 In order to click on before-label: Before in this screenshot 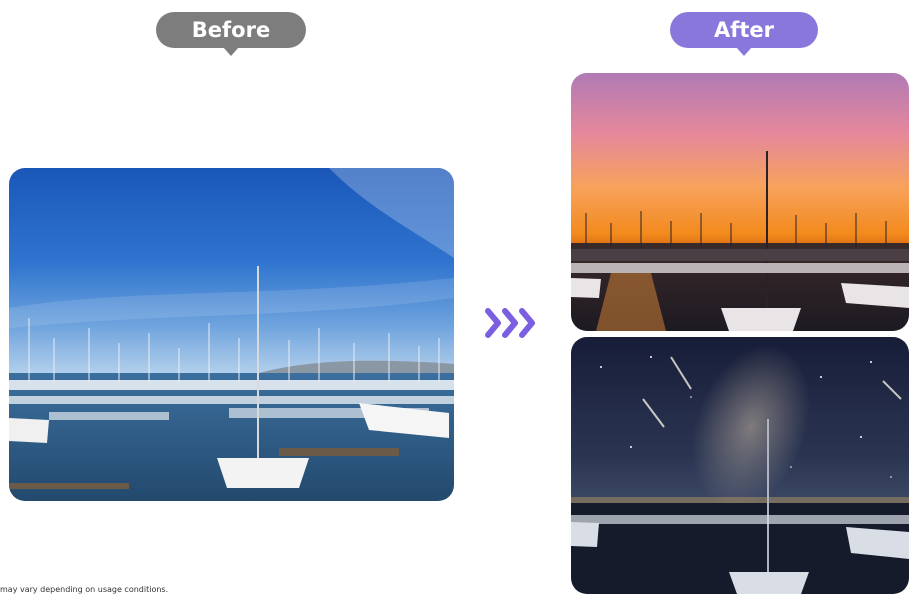, I will do `click(231, 34)`.